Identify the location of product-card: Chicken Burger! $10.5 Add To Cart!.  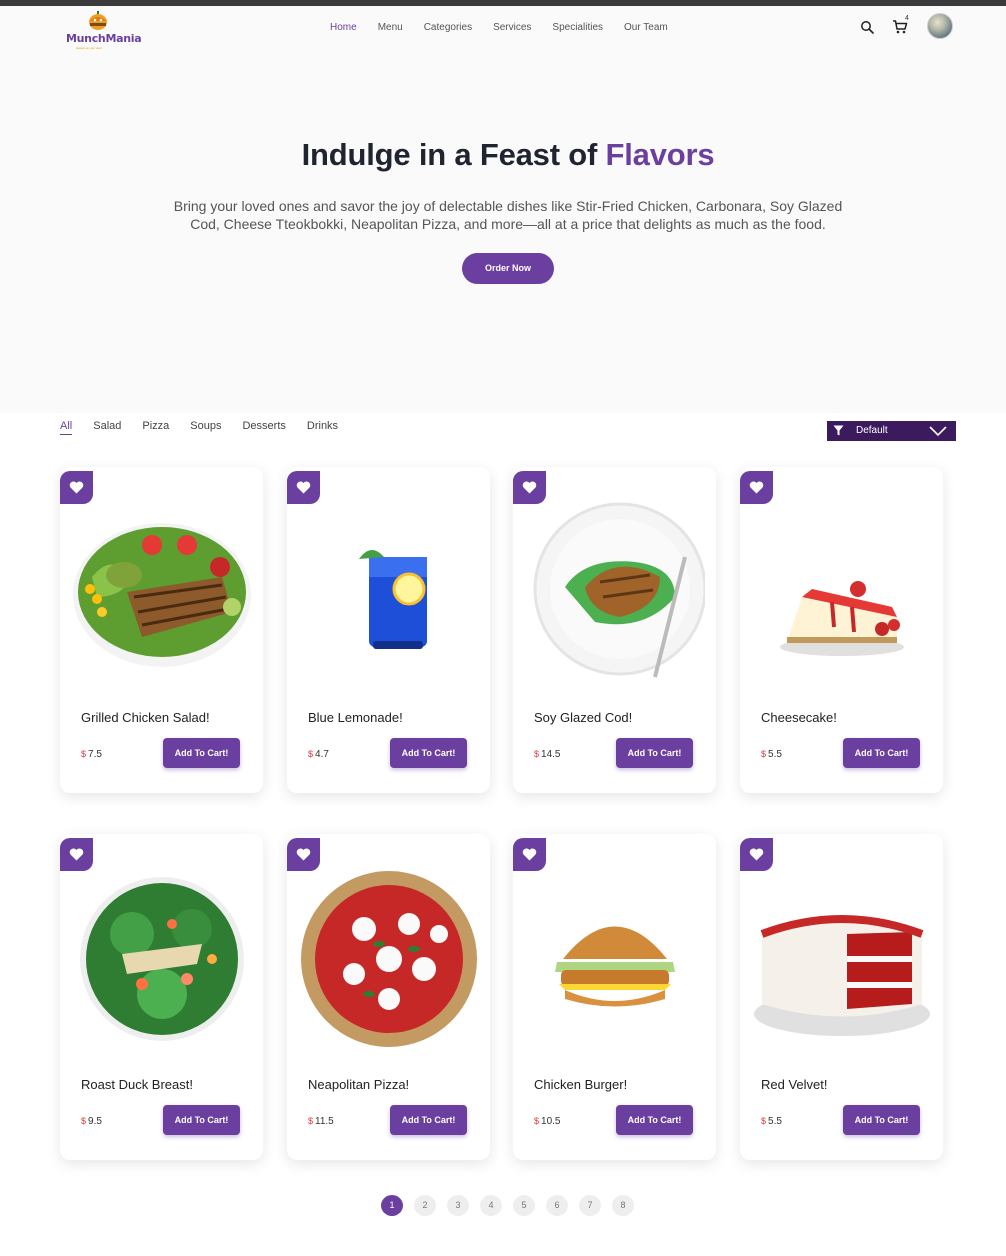
(614, 997).